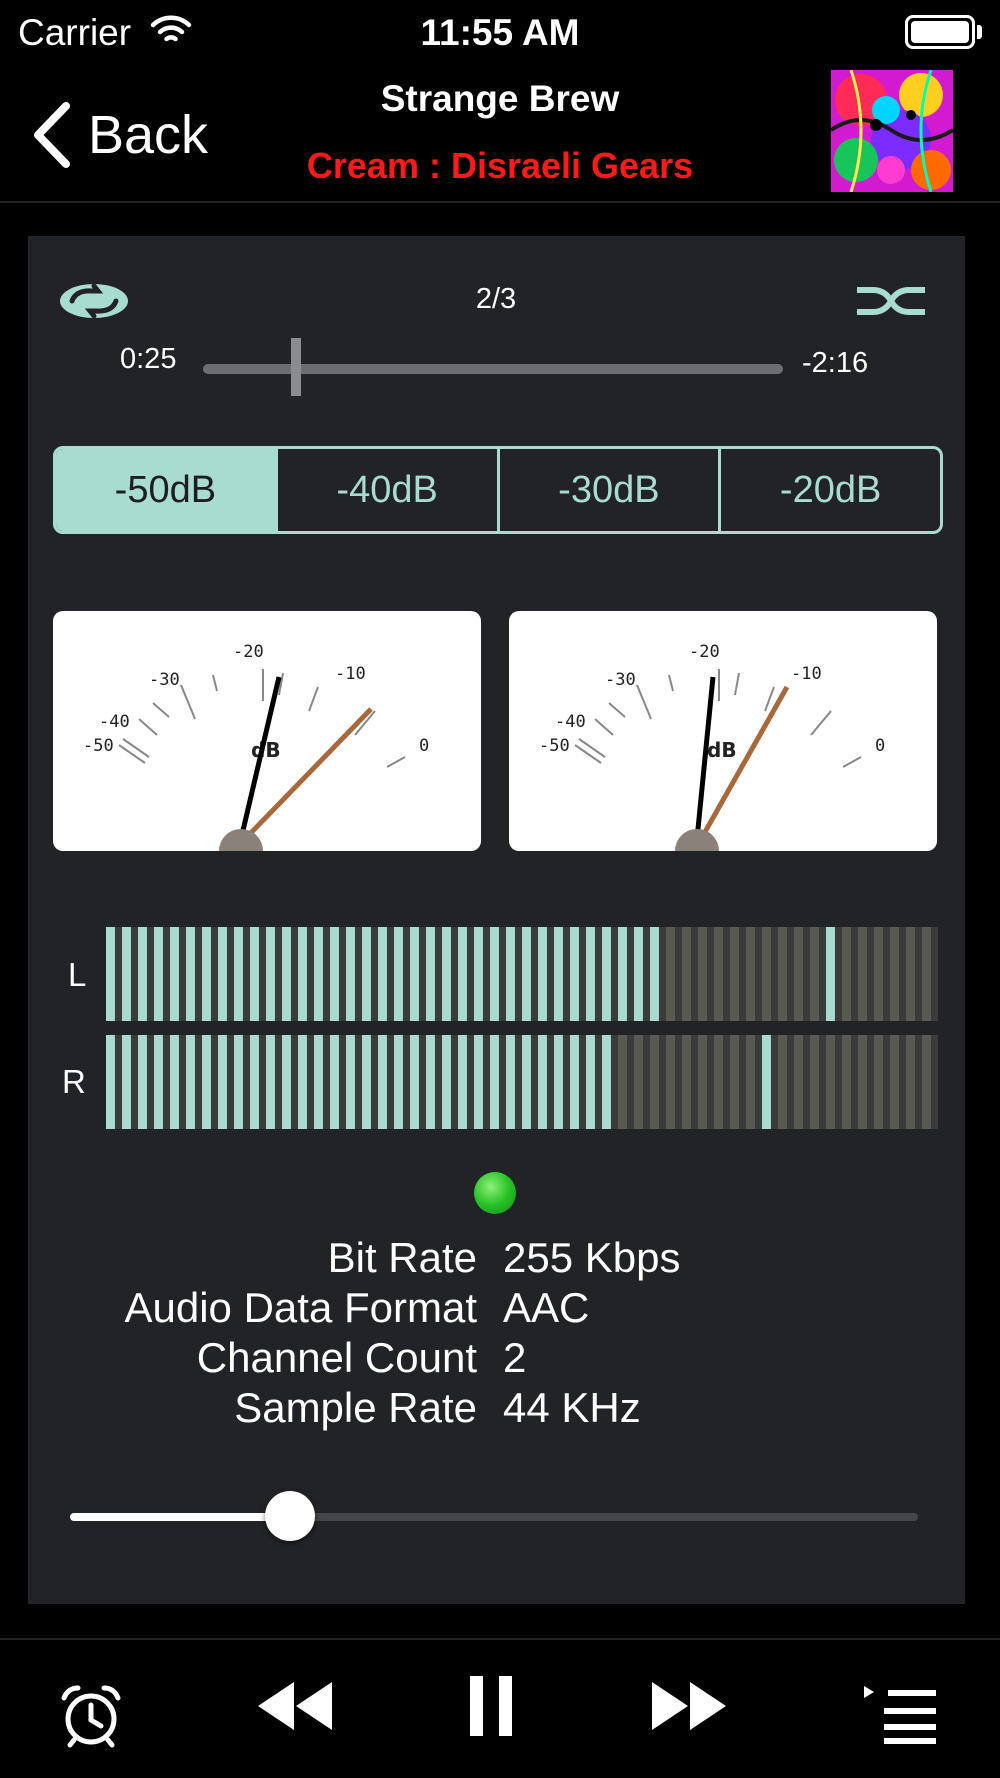  I want to click on back-button: Back, so click(119, 135).